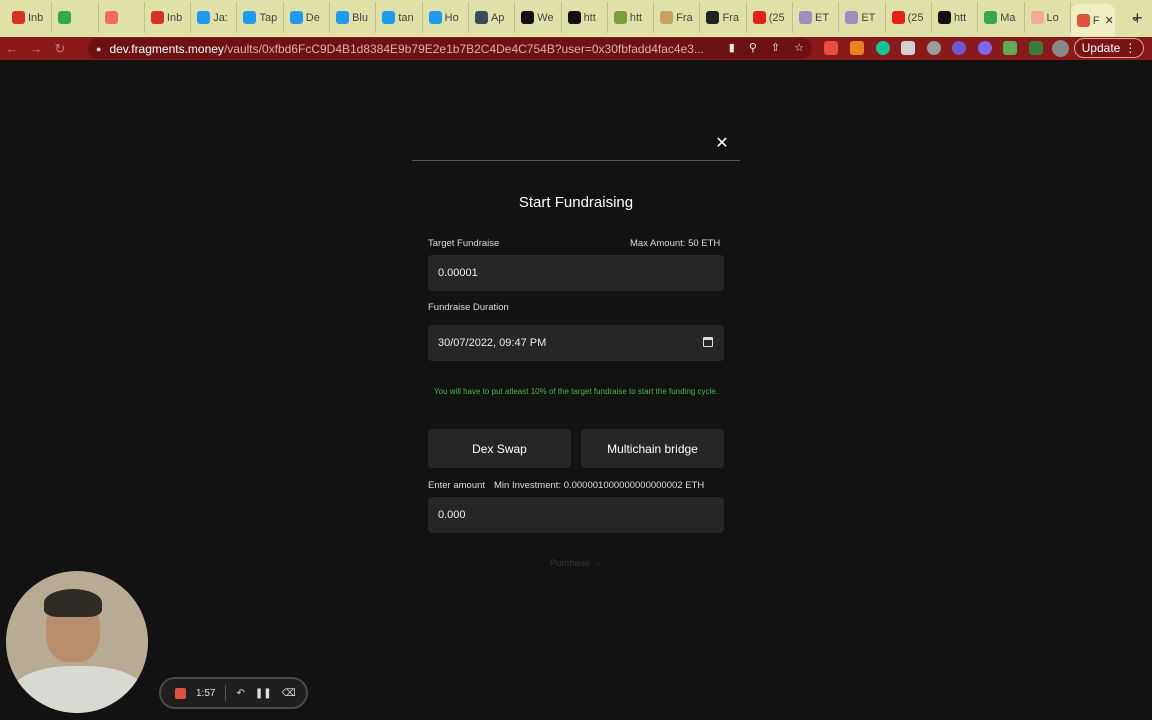 This screenshot has height=720, width=1152. Describe the element at coordinates (991, 17) in the screenshot. I see `drive-icon` at that location.